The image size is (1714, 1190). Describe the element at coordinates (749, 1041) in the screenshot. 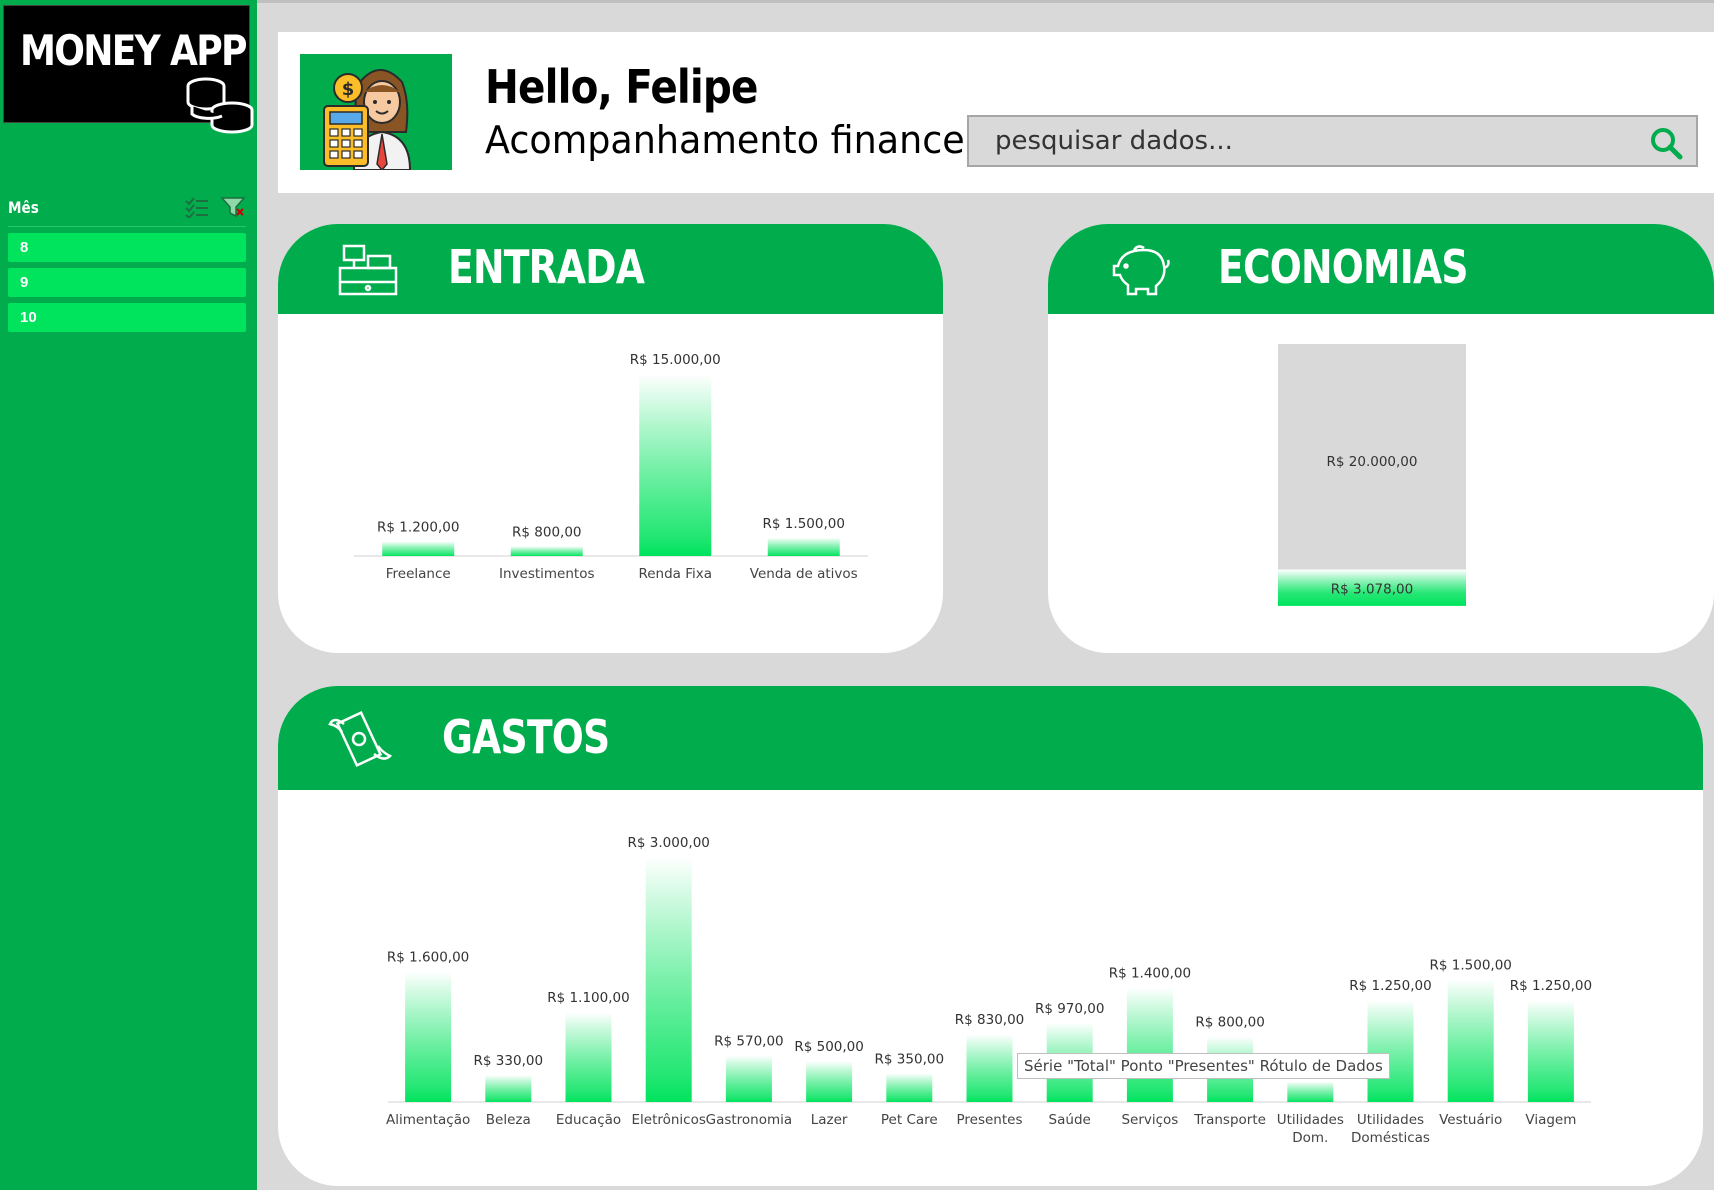

I see `data-label: R$ 570,00` at that location.